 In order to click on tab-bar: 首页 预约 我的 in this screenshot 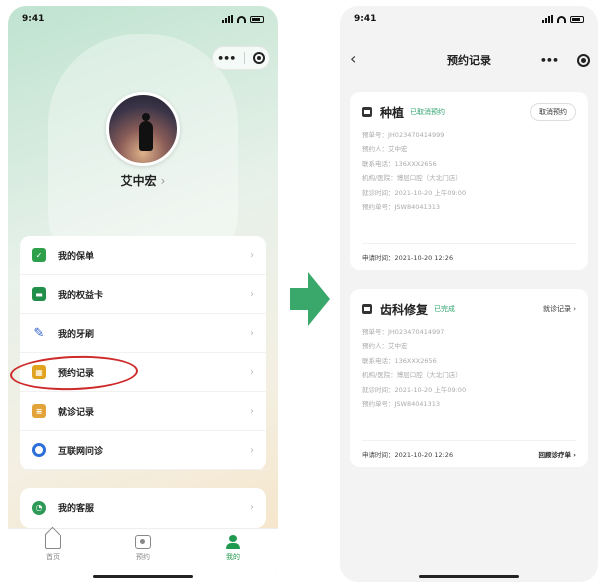, I will do `click(143, 555)`.